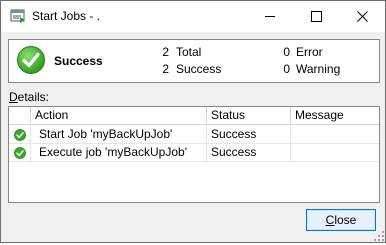 The width and height of the screenshot is (386, 245). Describe the element at coordinates (249, 116) in the screenshot. I see `column-header-status: Status` at that location.